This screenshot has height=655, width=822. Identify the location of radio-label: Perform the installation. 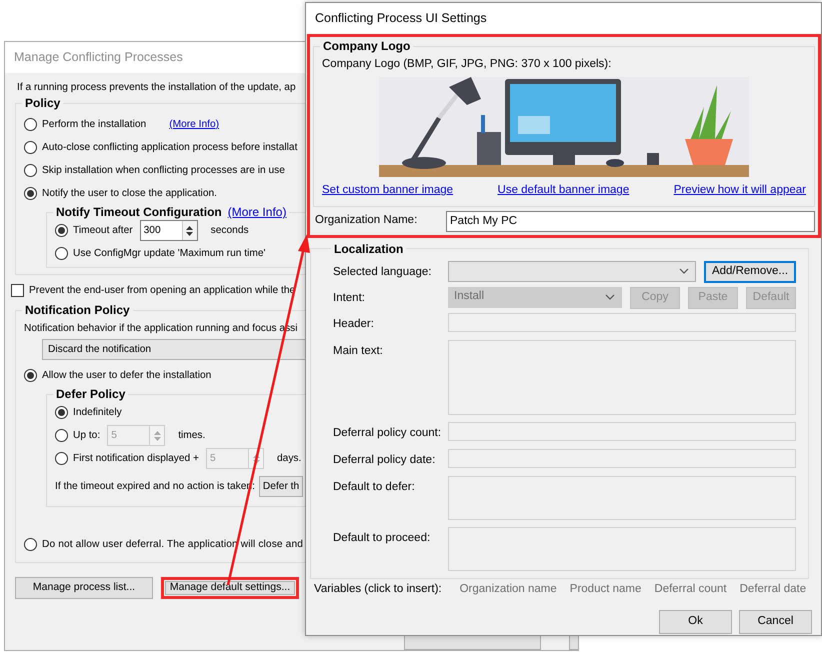
(94, 125).